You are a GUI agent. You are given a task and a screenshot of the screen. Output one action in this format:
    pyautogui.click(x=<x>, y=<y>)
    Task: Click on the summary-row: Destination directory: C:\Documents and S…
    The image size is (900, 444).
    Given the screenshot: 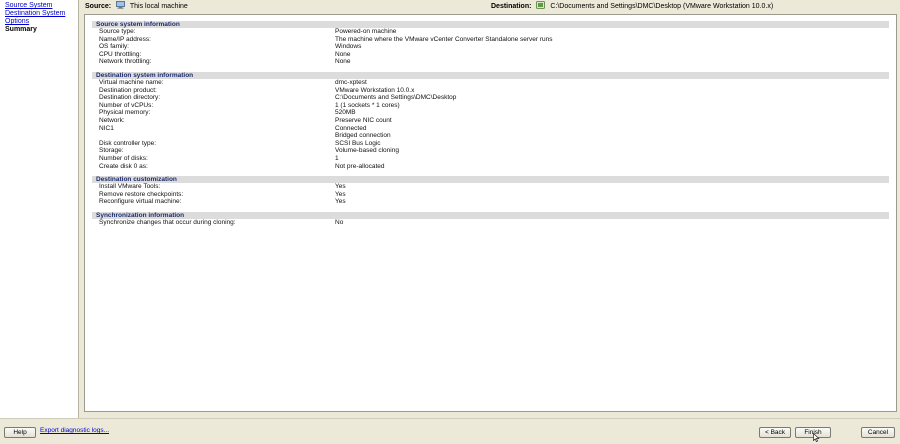 What is the action you would take?
    pyautogui.click(x=497, y=98)
    